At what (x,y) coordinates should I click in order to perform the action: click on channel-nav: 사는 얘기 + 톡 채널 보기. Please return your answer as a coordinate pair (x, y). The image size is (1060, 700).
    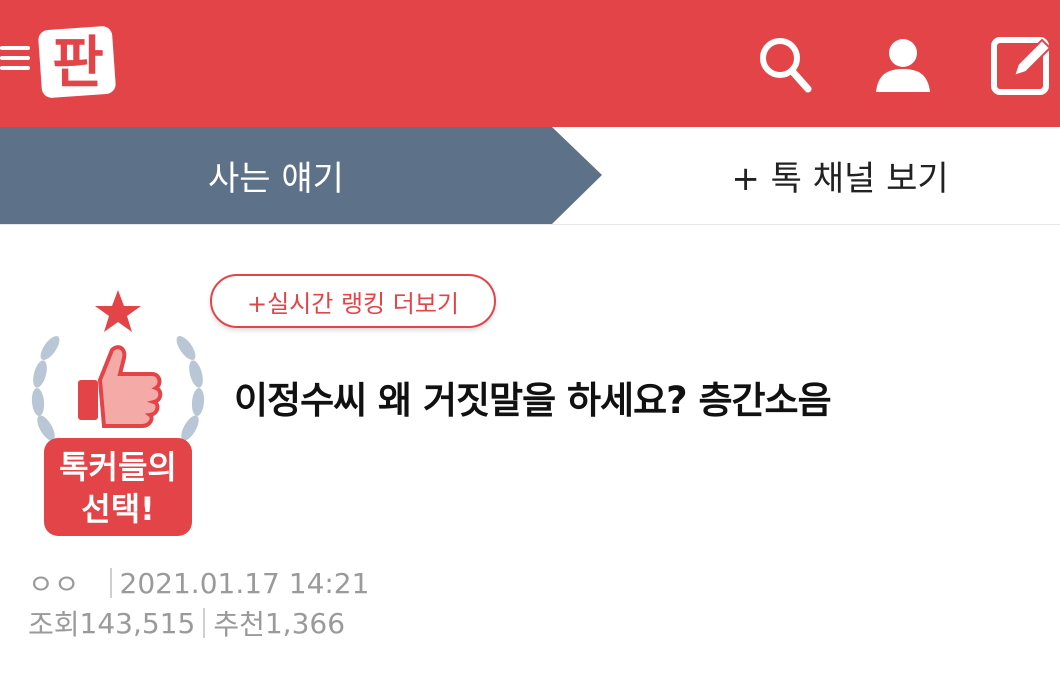
    Looking at the image, I should click on (530, 176).